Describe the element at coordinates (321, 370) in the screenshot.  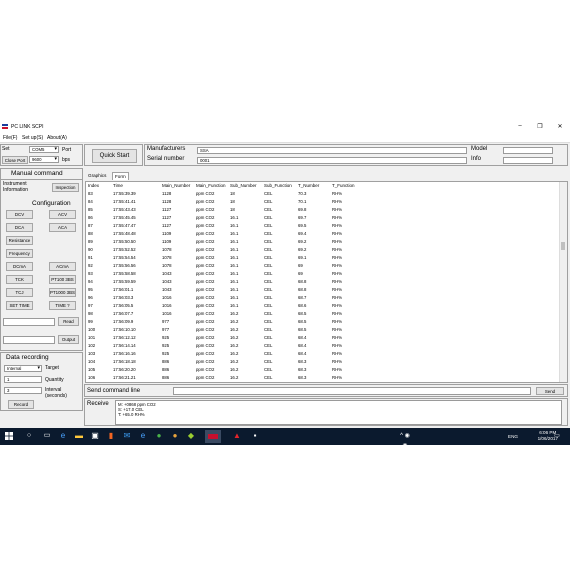
I see `table-row: 105 17:56:20.20 886 ppm CO2 16.2 CEL 68.3 RH%` at that location.